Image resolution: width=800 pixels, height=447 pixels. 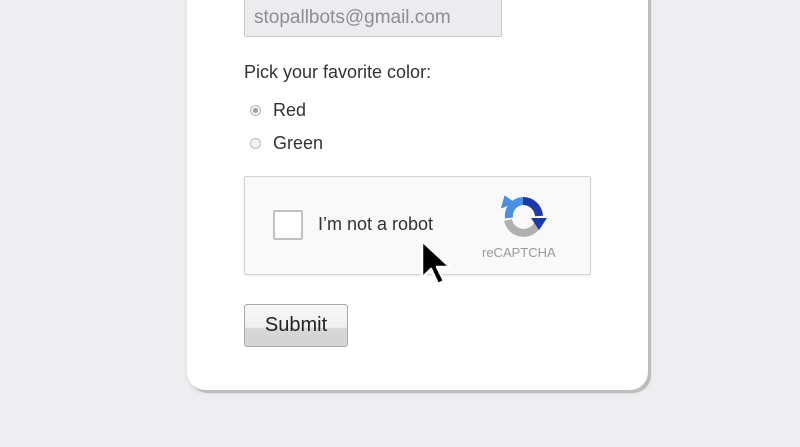 I want to click on recaptcha-widget: I’m not a robot reCAPTCHA, so click(x=417, y=225).